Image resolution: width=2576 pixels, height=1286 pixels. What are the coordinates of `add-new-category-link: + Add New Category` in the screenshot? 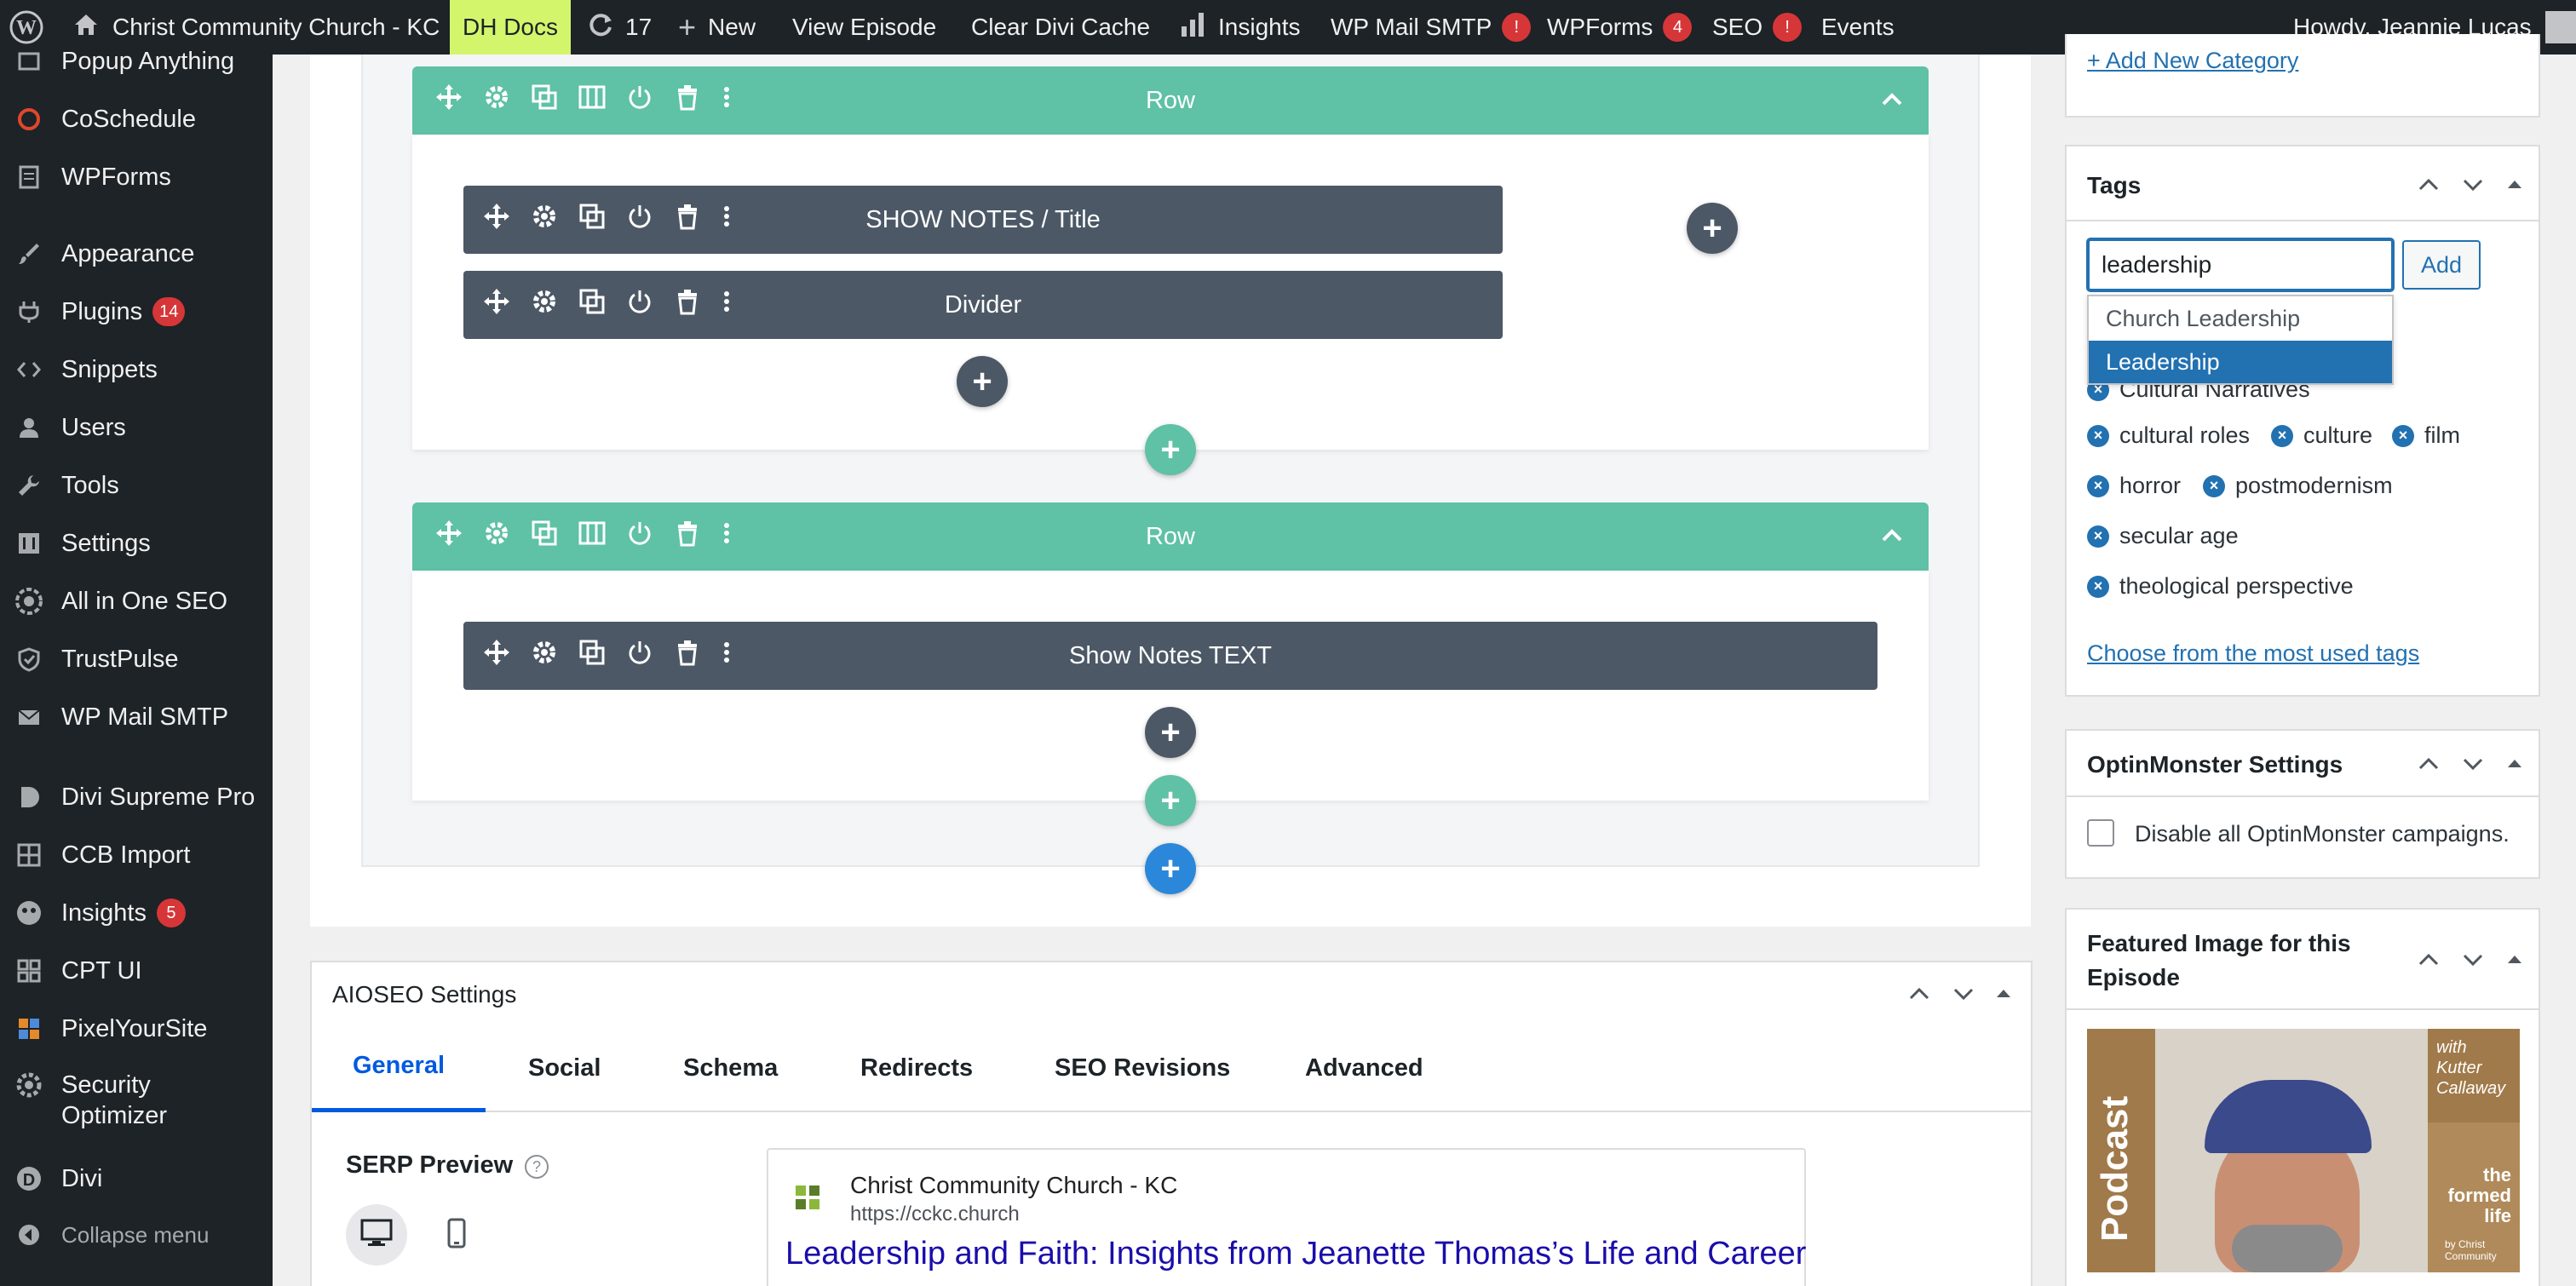 It's located at (2192, 61).